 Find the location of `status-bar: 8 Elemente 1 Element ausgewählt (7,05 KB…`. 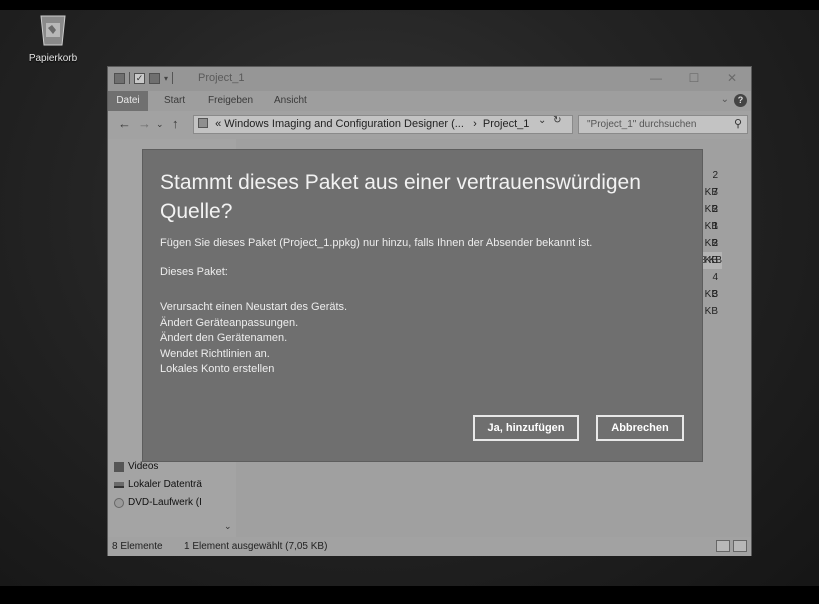

status-bar: 8 Elemente 1 Element ausgewählt (7,05 KB… is located at coordinates (429, 546).